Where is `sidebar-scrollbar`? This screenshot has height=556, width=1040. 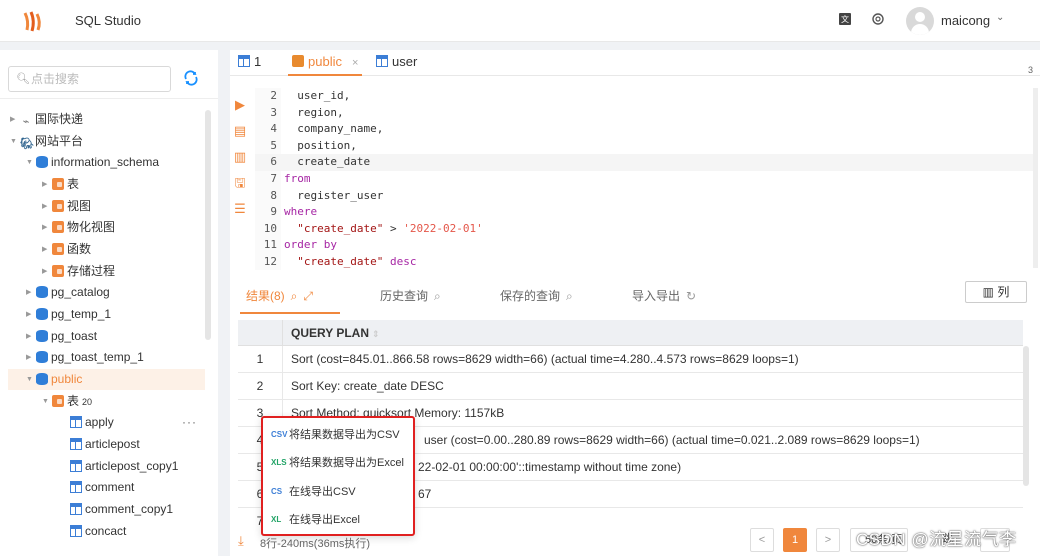 sidebar-scrollbar is located at coordinates (208, 225).